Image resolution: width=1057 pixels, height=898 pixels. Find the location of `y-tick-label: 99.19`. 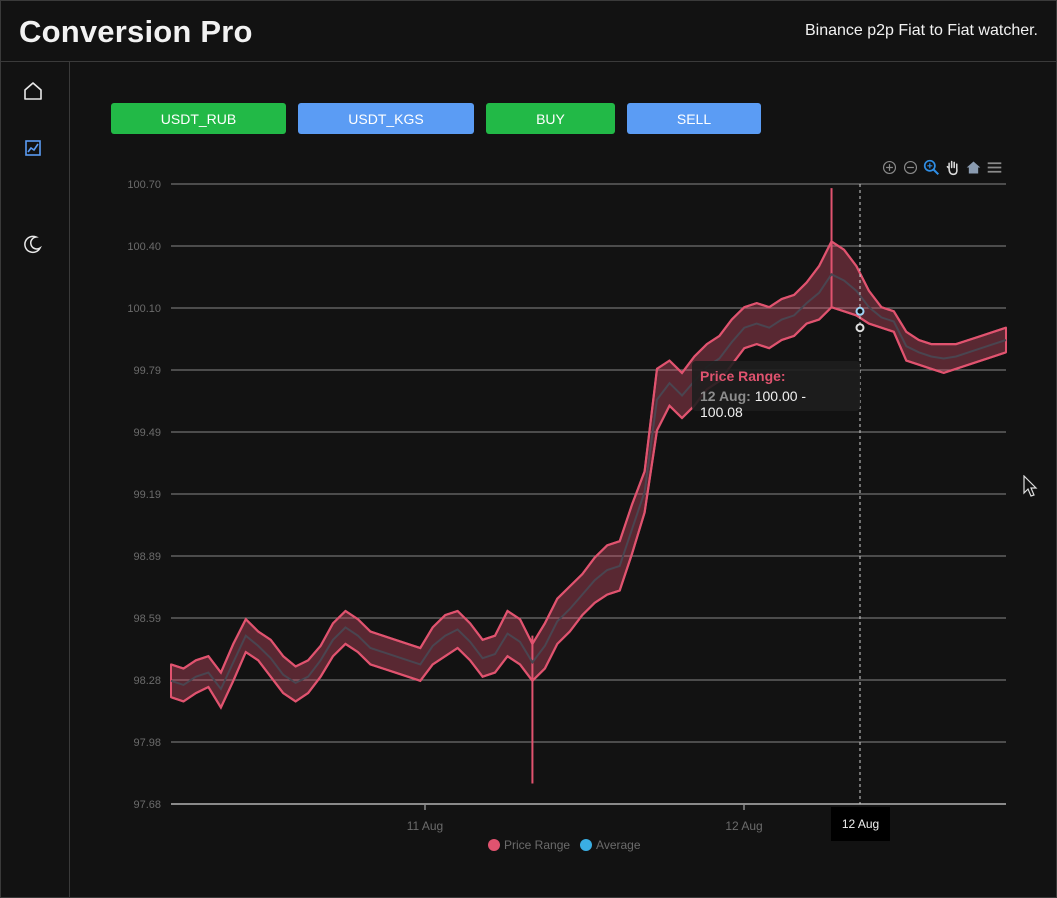

y-tick-label: 99.19 is located at coordinates (147, 495).